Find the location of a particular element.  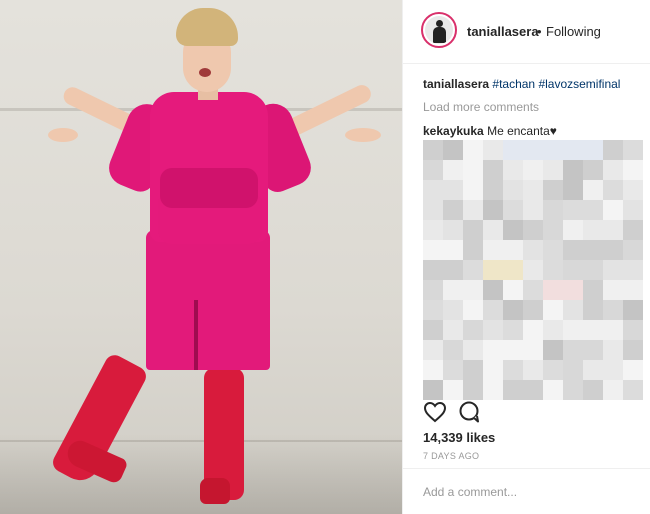

comment-text: Me encanta♥ is located at coordinates (522, 131).